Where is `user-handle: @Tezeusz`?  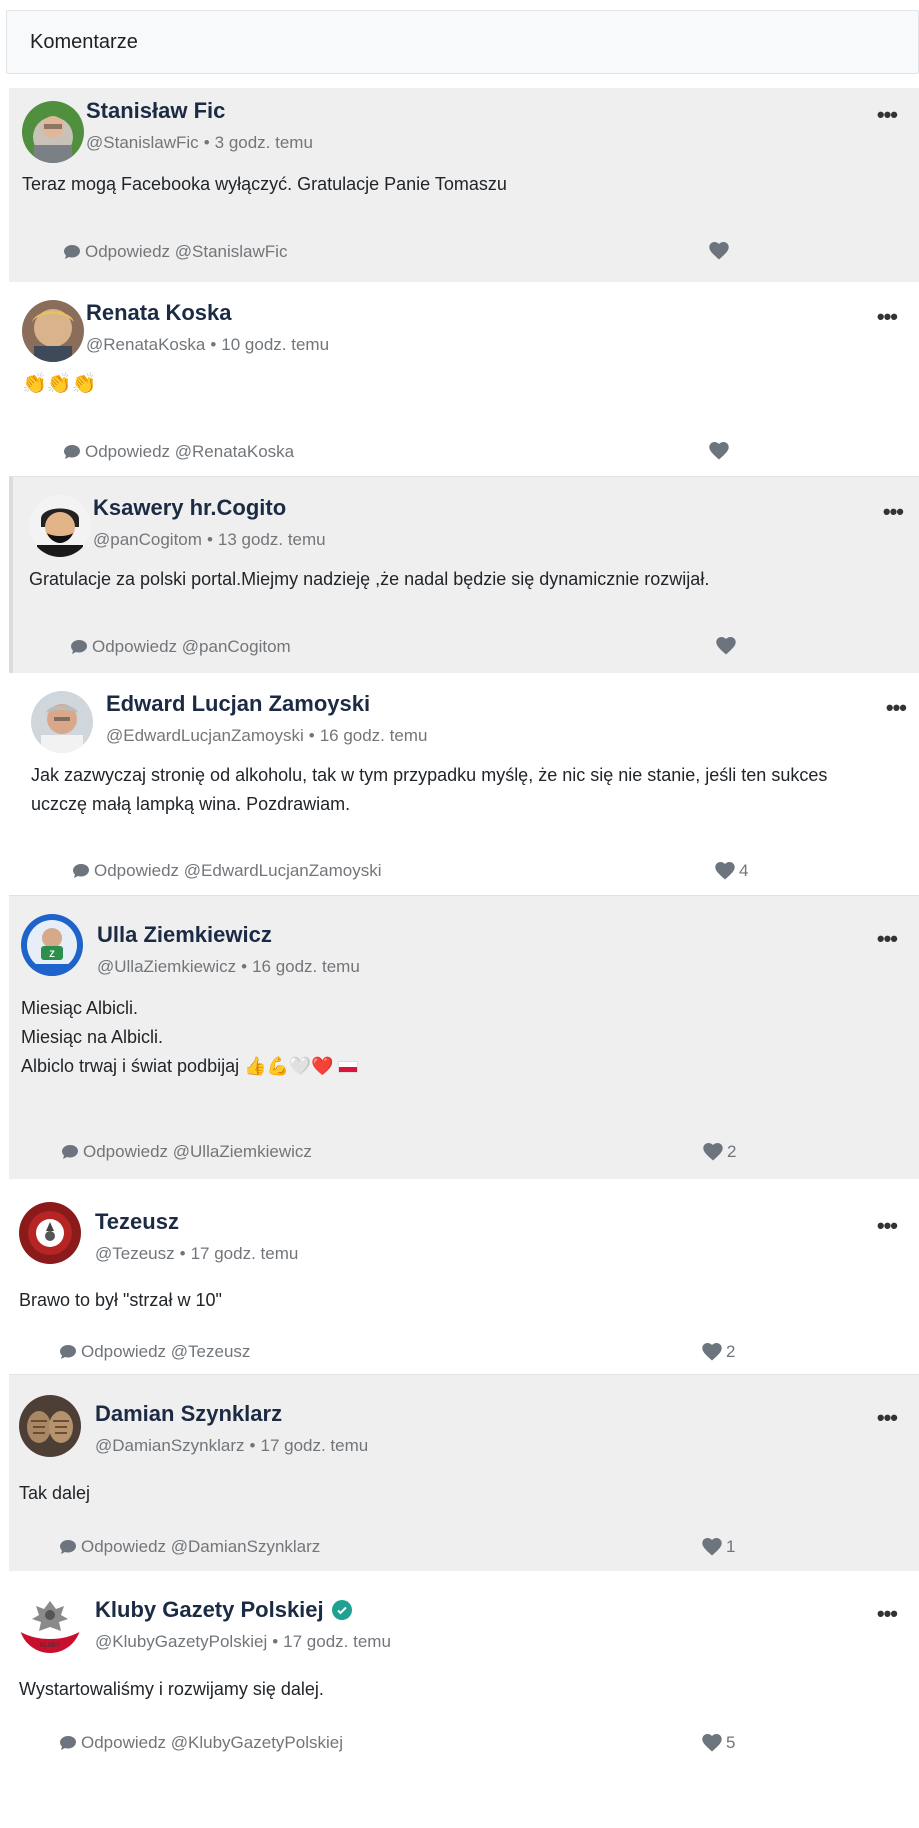
user-handle: @Tezeusz is located at coordinates (135, 1253).